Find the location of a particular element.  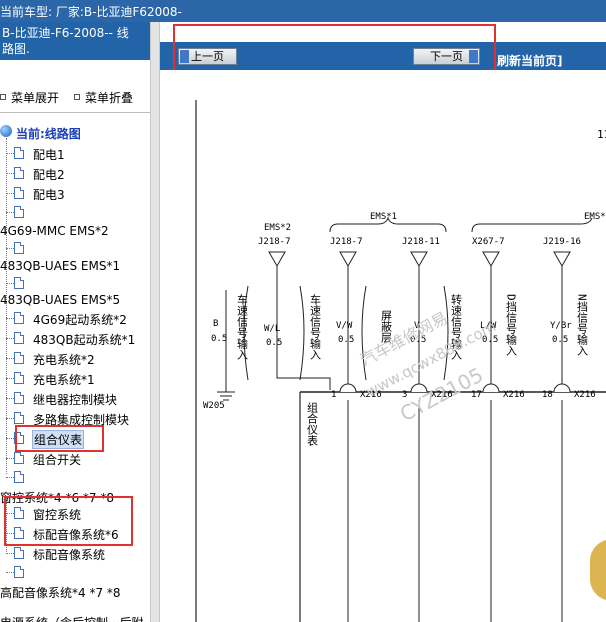

tree-folder-window-control: 窗控系统*4 *6 *7 *8 is located at coordinates (75, 496).